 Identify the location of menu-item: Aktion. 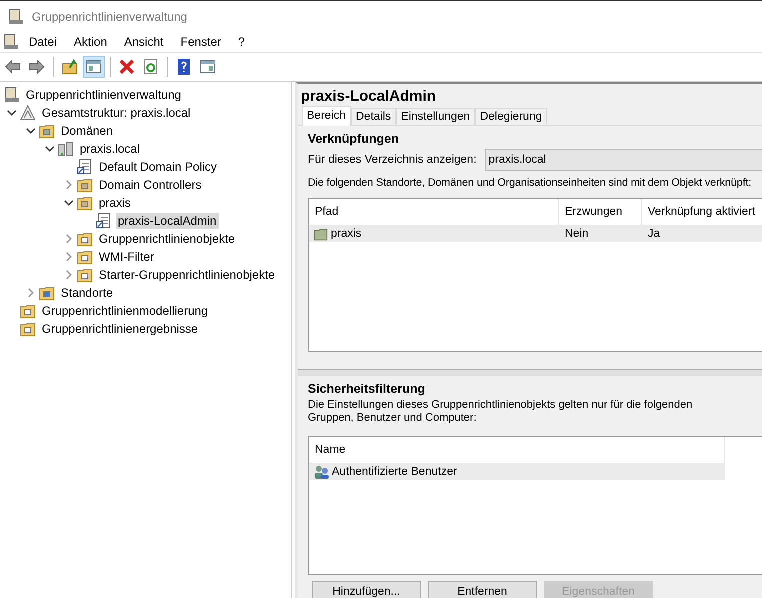
(91, 42).